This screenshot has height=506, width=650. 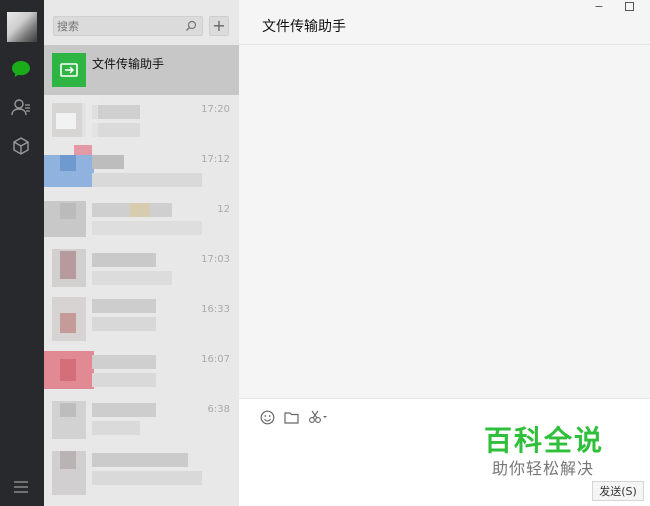 What do you see at coordinates (629, 6) in the screenshot?
I see `maximize-button` at bounding box center [629, 6].